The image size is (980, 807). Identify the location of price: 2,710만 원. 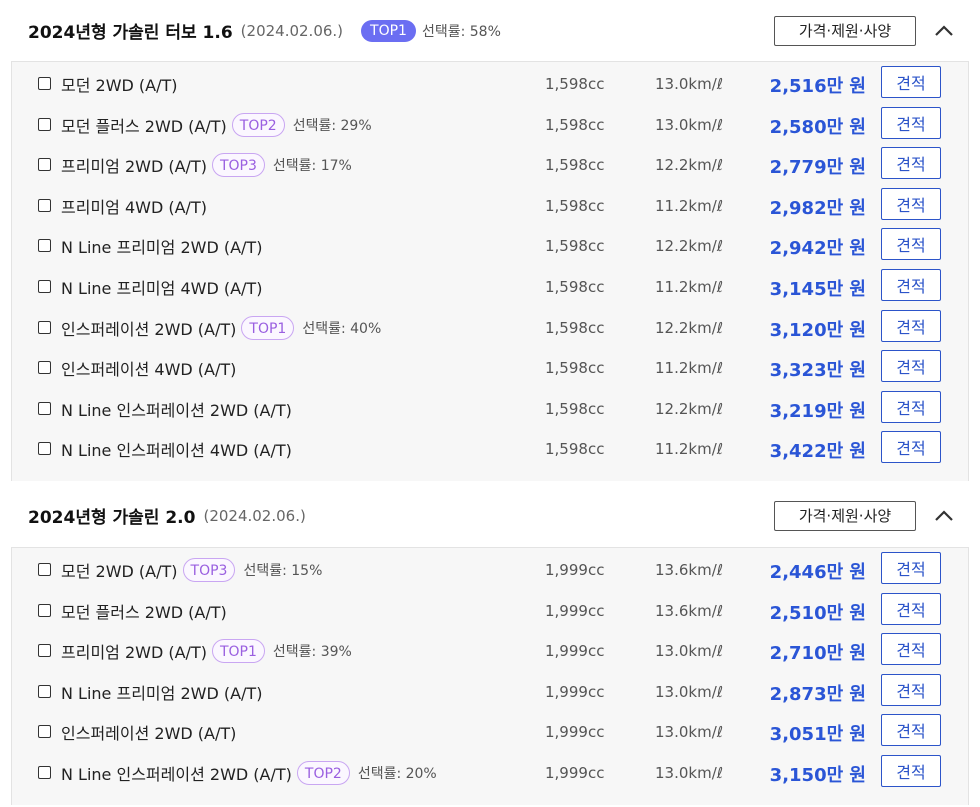
(817, 654).